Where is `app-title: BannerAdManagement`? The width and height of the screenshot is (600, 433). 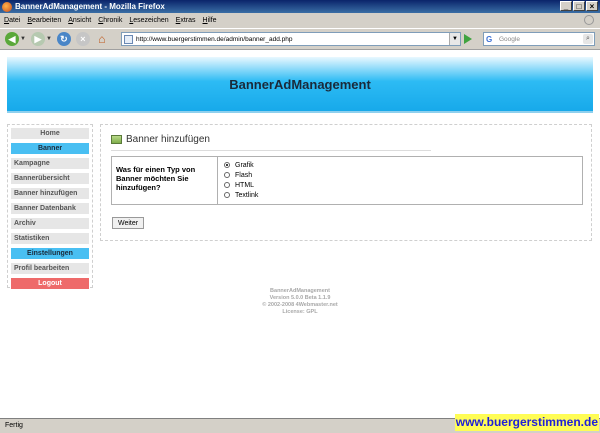
app-title: BannerAdManagement is located at coordinates (300, 84).